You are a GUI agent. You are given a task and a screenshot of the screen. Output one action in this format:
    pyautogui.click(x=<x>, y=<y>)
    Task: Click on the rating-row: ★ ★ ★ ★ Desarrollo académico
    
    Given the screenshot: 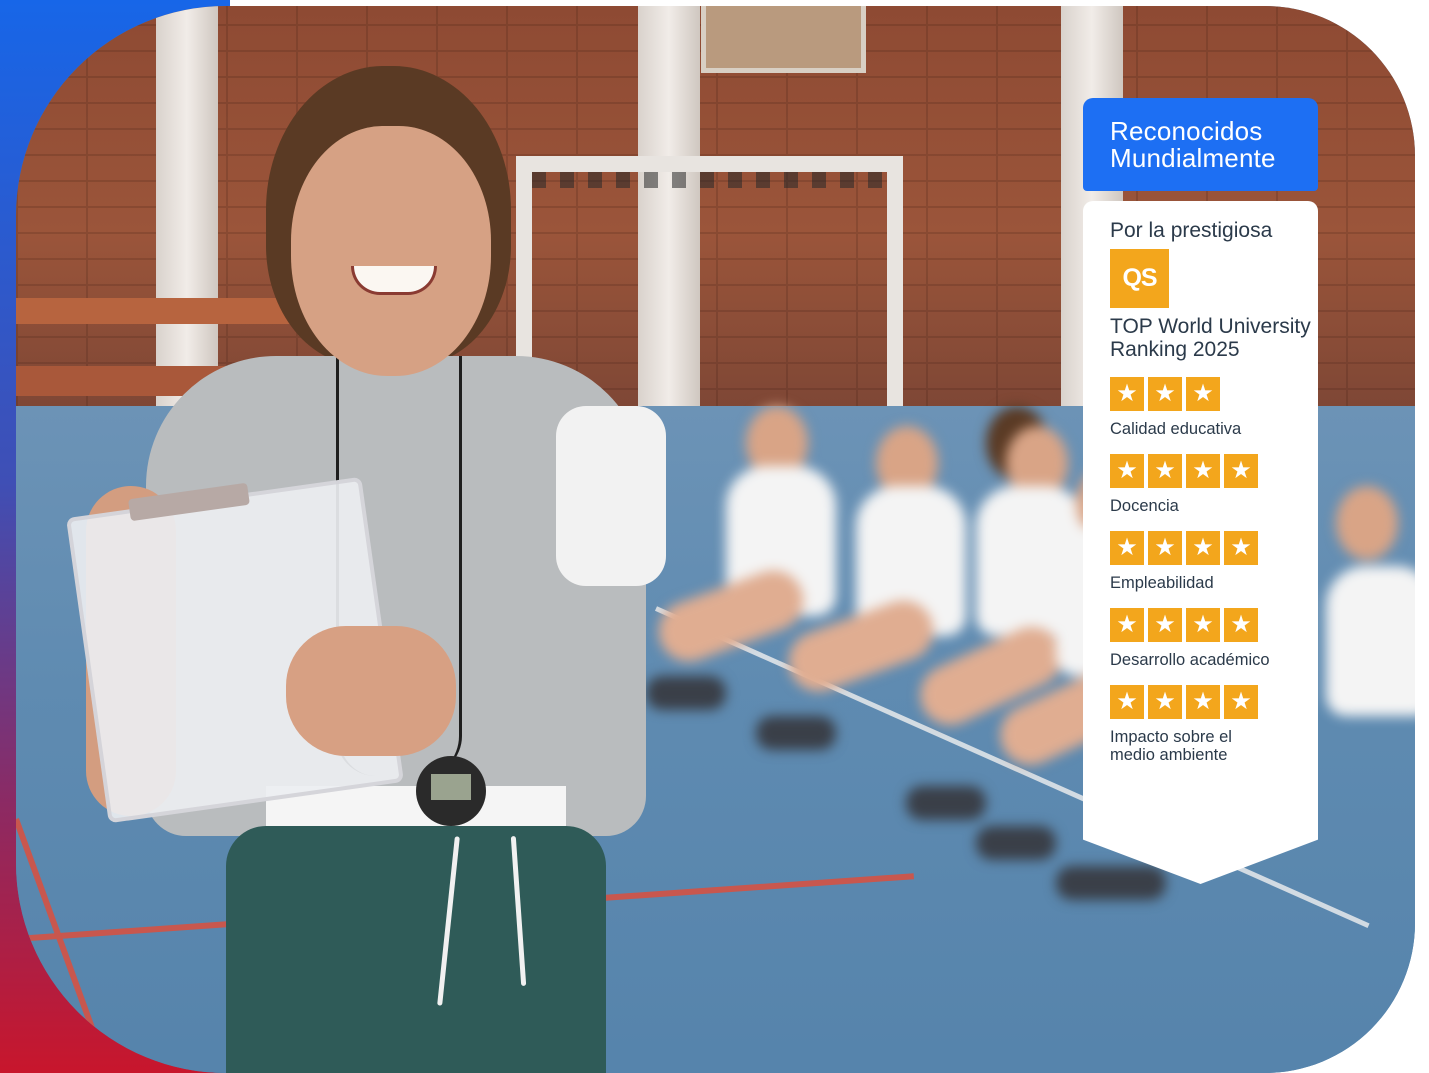 What is the action you would take?
    pyautogui.click(x=1214, y=638)
    